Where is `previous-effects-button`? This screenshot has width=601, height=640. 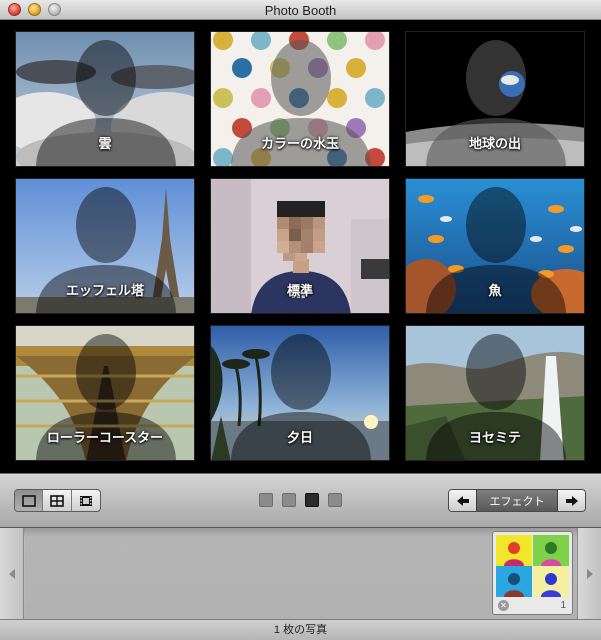
previous-effects-button is located at coordinates (462, 500).